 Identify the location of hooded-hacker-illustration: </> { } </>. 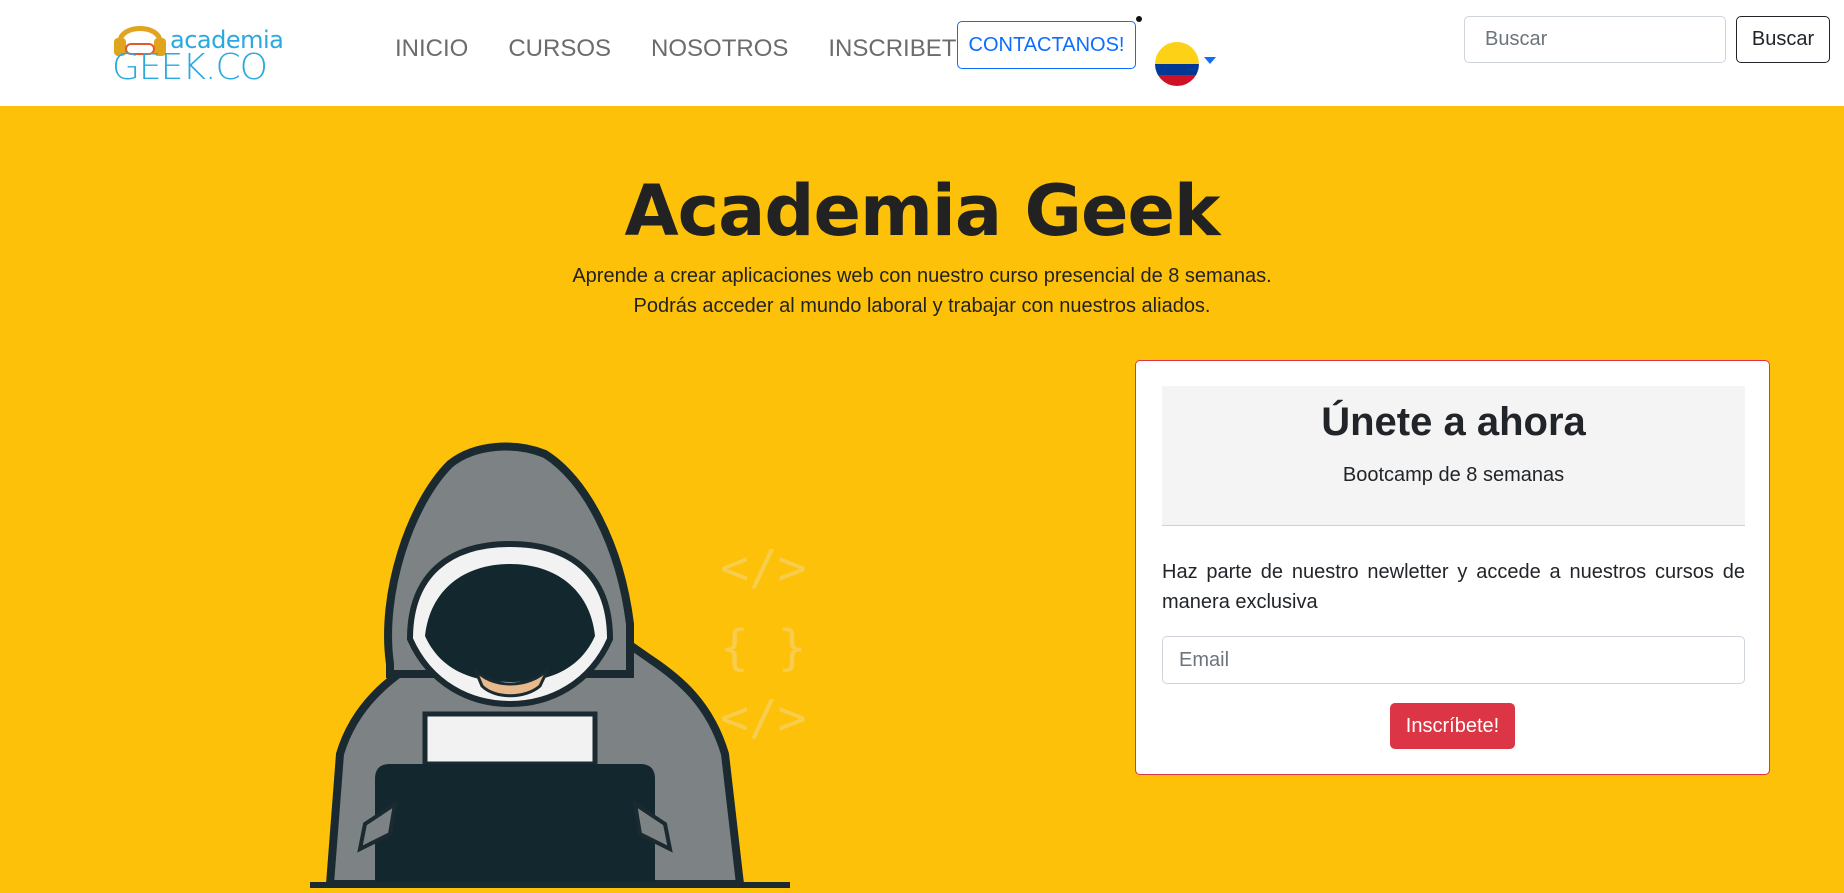
(558, 665).